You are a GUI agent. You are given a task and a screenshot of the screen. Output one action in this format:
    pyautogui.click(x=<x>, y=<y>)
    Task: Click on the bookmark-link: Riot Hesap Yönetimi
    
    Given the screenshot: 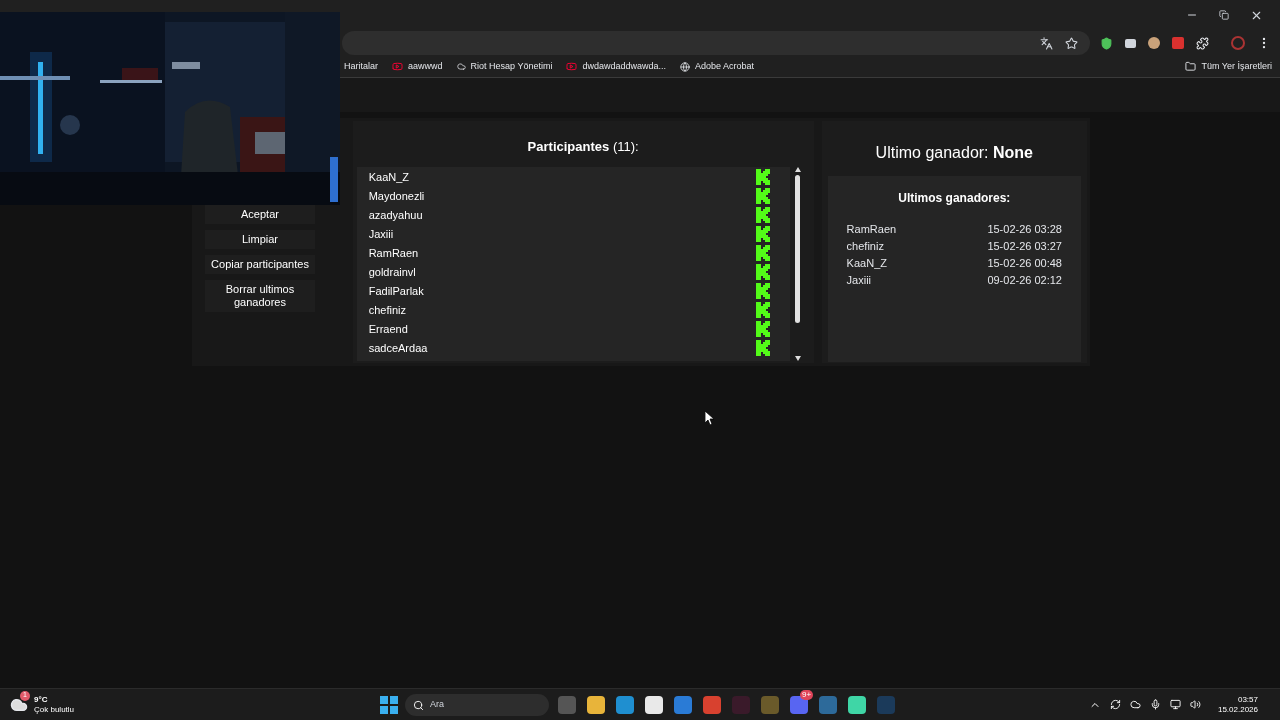 What is the action you would take?
    pyautogui.click(x=504, y=66)
    